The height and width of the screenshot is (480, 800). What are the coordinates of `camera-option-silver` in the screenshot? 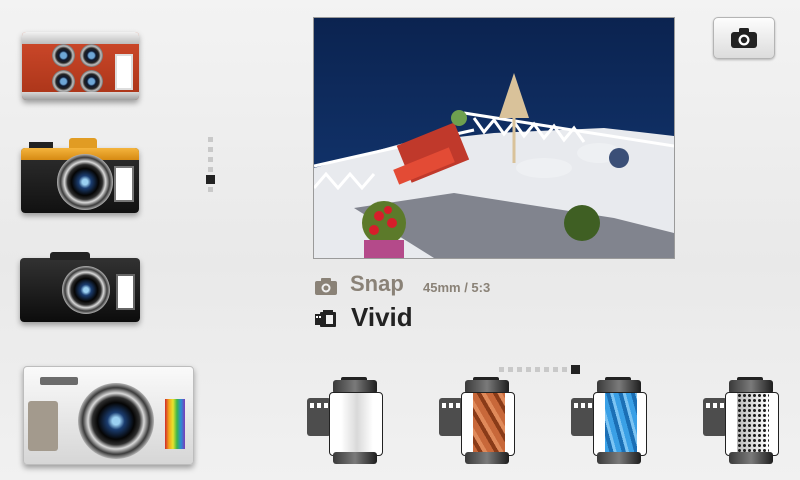 It's located at (108, 415).